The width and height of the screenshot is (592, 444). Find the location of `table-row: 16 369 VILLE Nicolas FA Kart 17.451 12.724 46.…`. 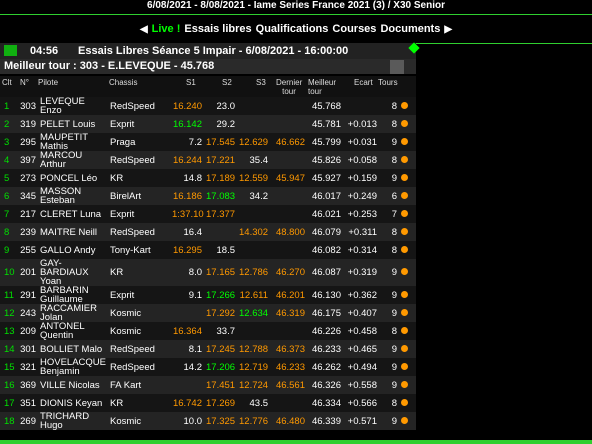

table-row: 16 369 VILLE Nicolas FA Kart 17.451 12.724 46.… is located at coordinates (208, 385).